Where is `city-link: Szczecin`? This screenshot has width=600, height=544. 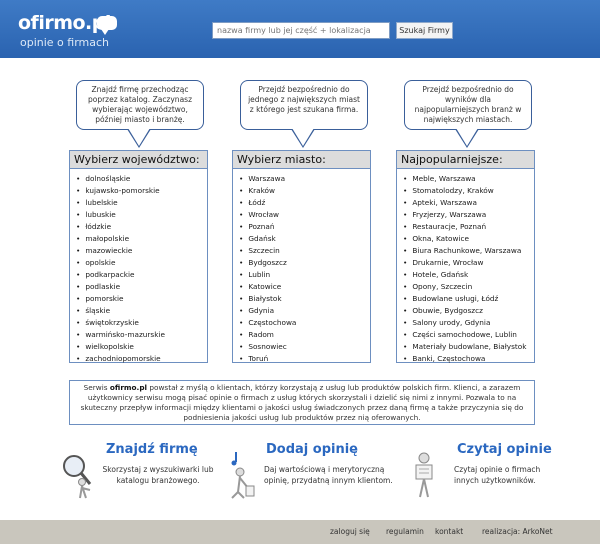
city-link: Szczecin is located at coordinates (304, 251).